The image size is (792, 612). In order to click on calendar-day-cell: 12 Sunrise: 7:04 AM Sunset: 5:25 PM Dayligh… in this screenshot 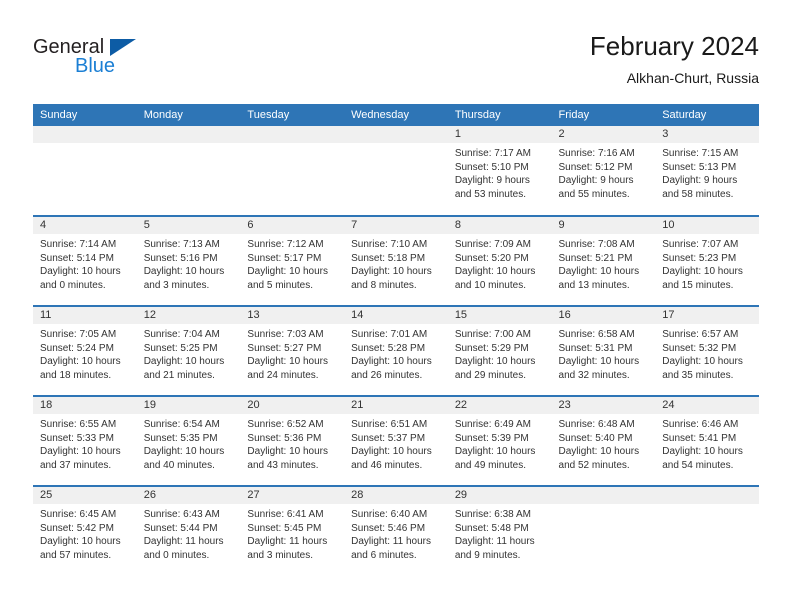, I will do `click(188, 350)`.